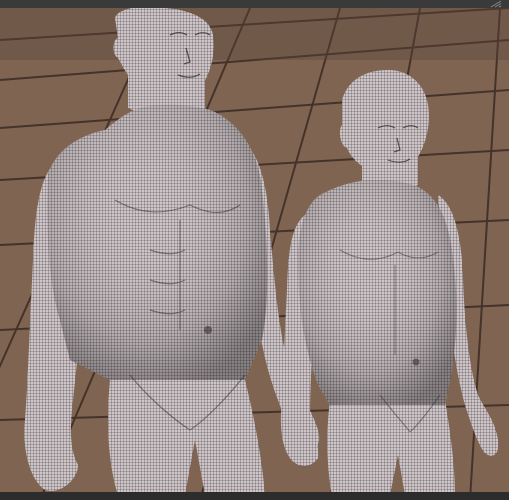 The image size is (509, 500). Describe the element at coordinates (208, 330) in the screenshot. I see `adult-navel` at that location.